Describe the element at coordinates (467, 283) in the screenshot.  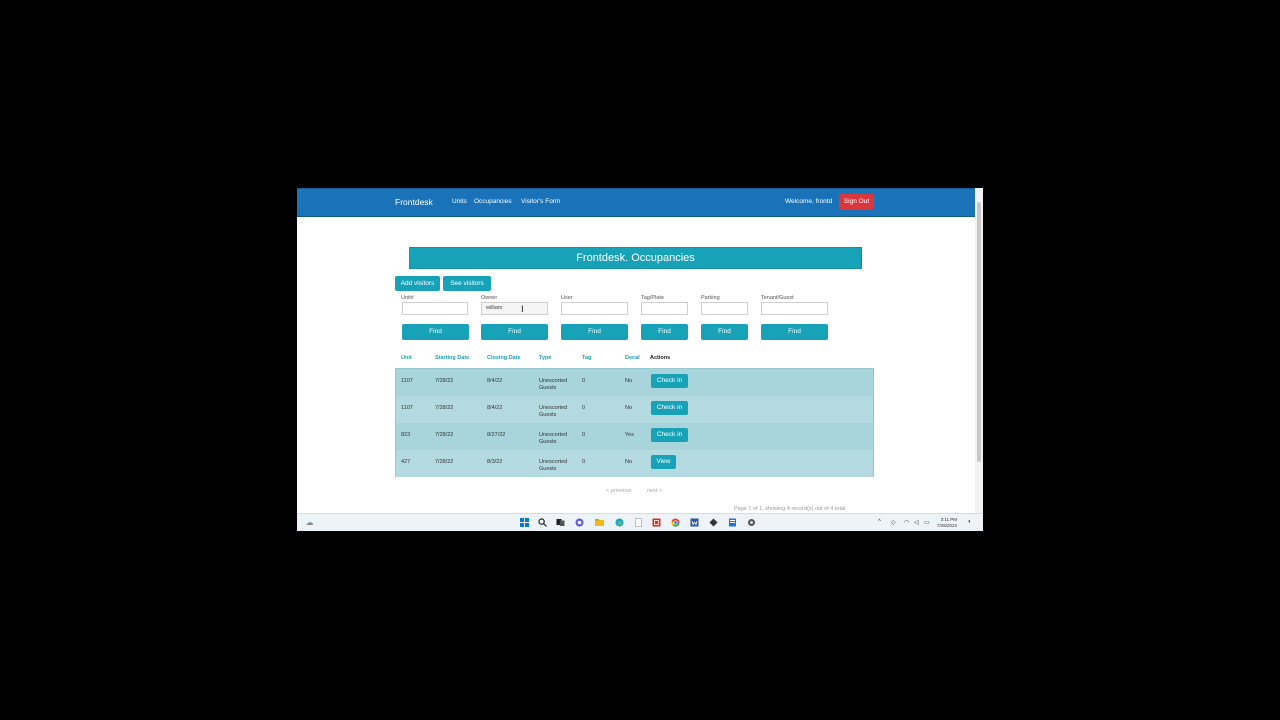
I see `see-visitors-button: See visitors` at that location.